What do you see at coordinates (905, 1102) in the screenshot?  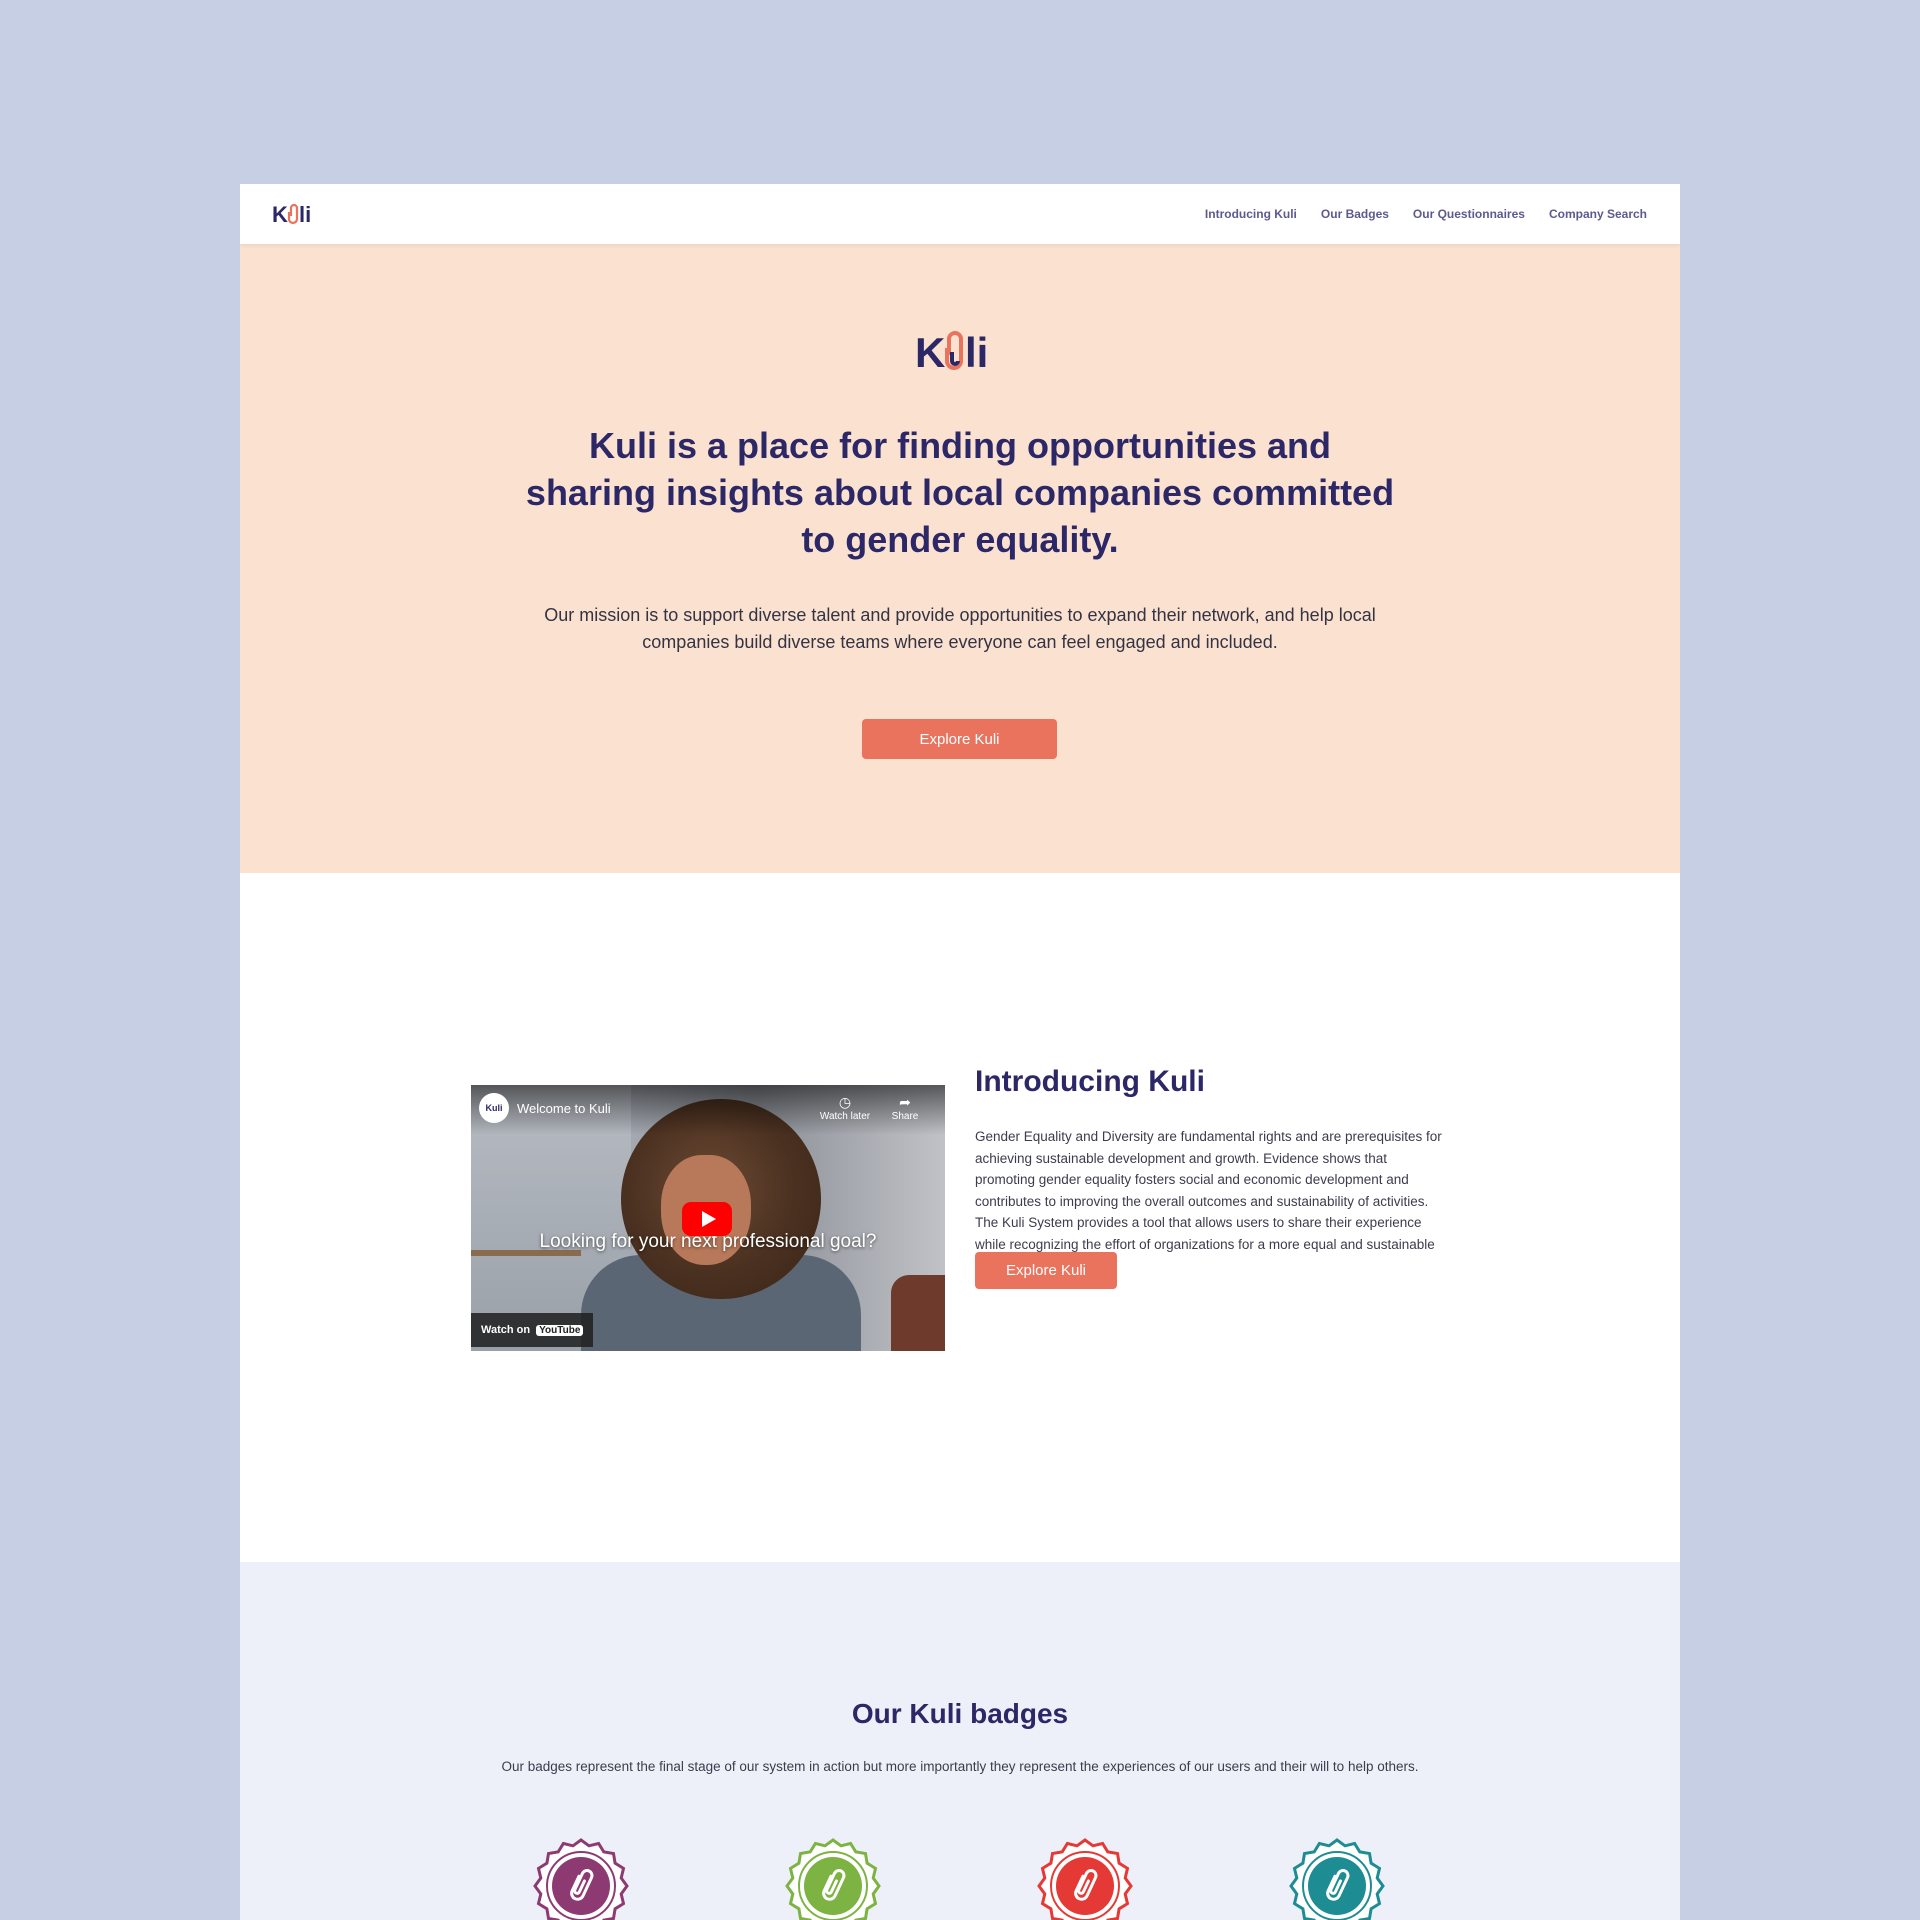 I see `share-arrow-icon: ➦` at bounding box center [905, 1102].